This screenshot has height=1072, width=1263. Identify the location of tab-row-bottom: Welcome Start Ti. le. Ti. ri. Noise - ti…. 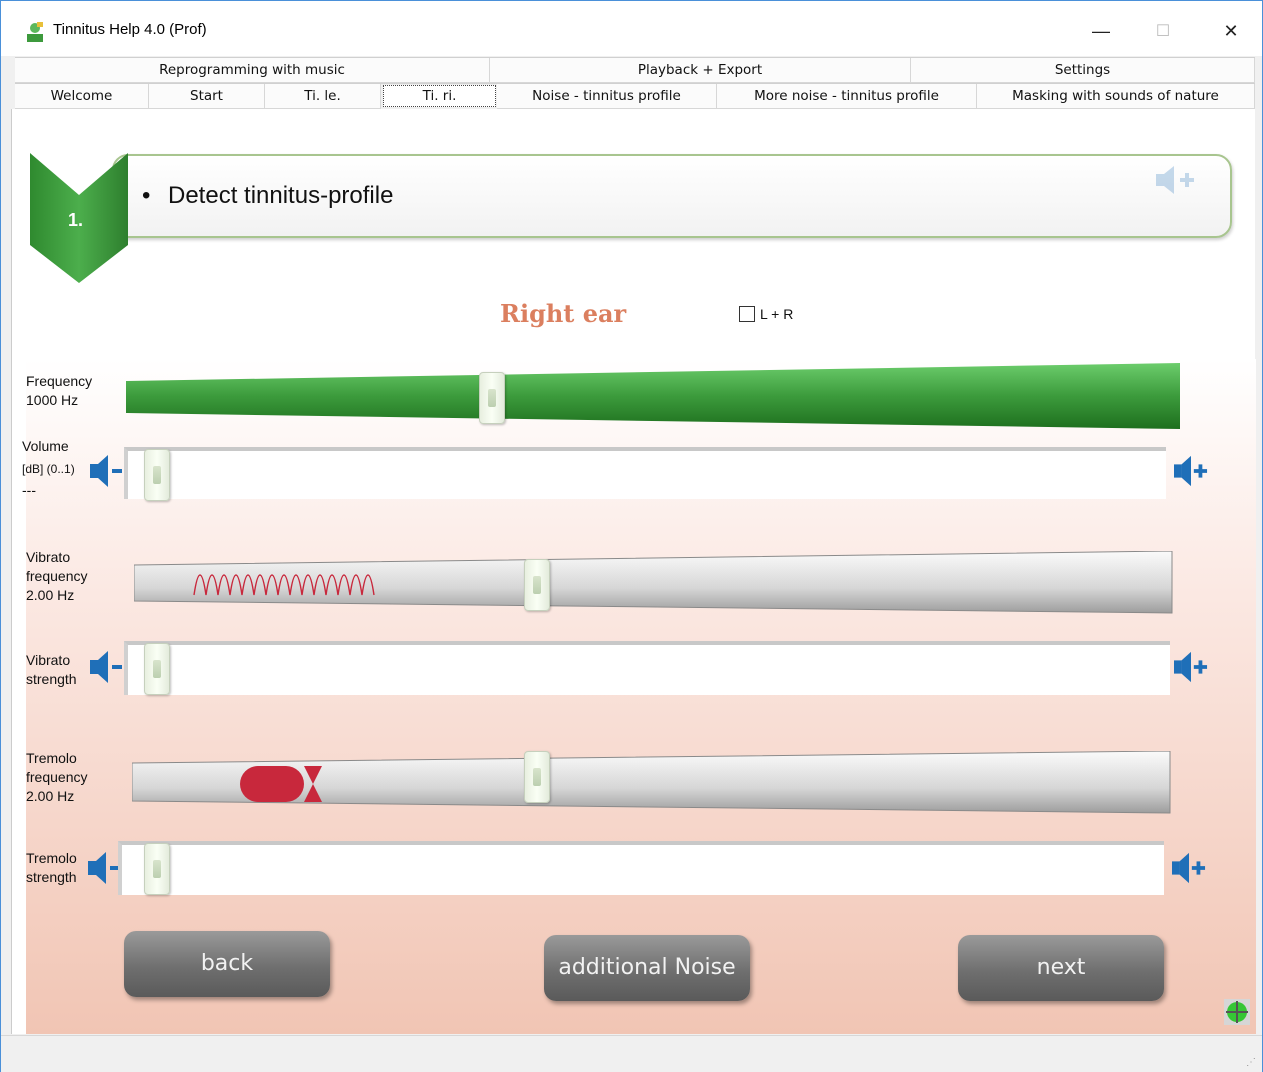
(635, 96).